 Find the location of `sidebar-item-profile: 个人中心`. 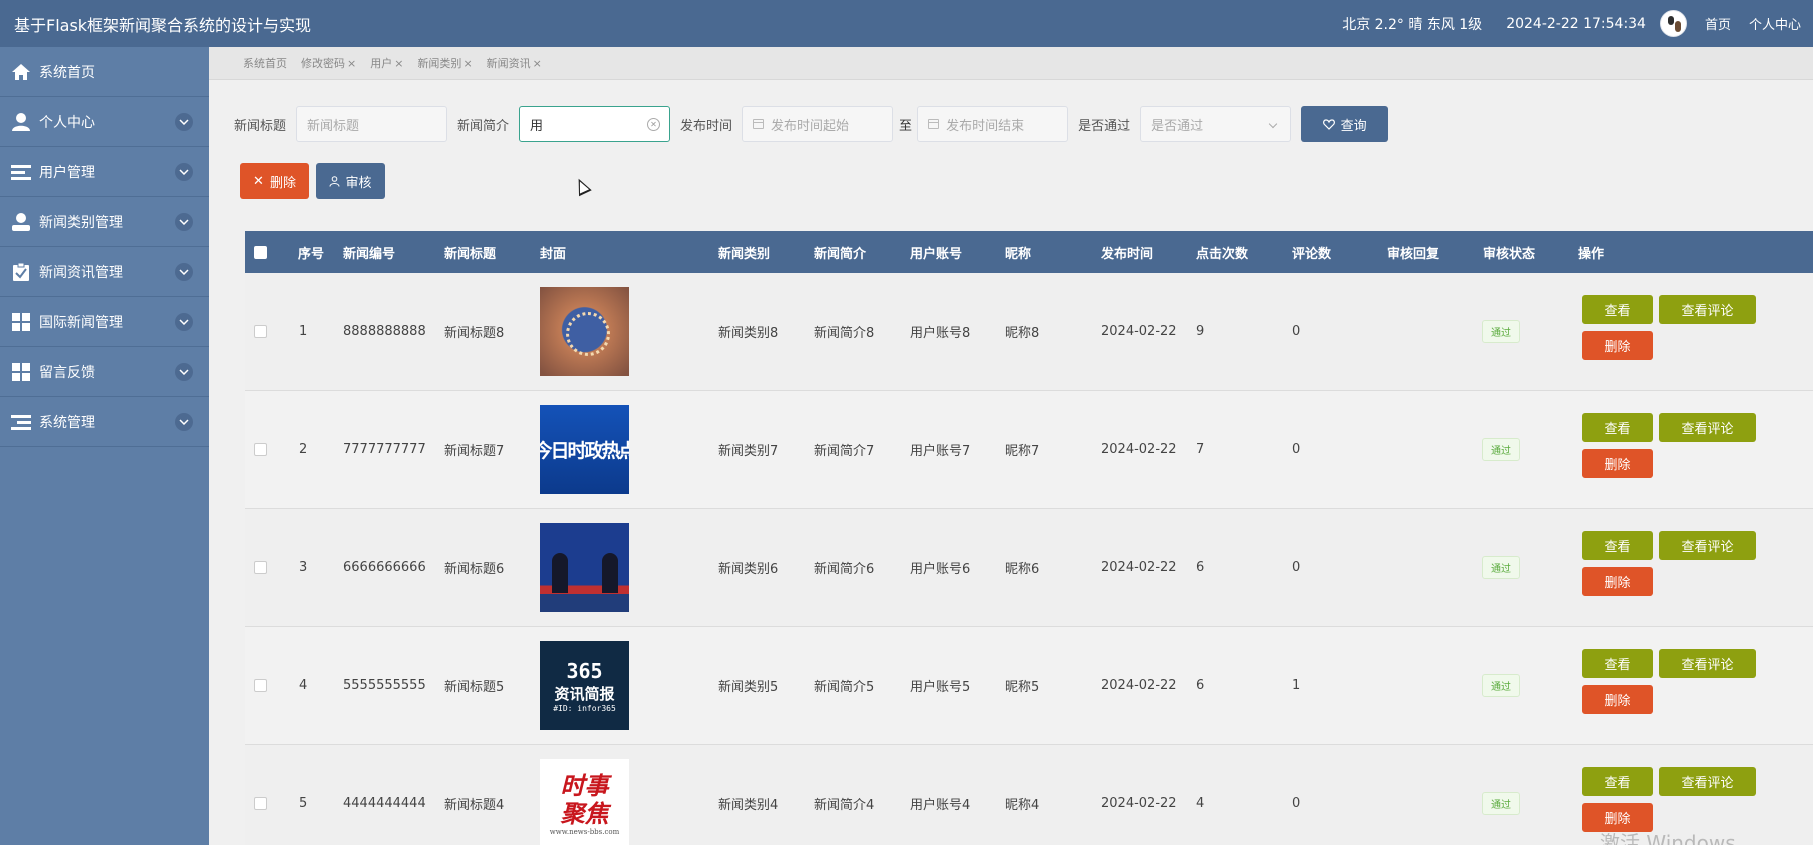

sidebar-item-profile: 个人中心 is located at coordinates (104, 122).